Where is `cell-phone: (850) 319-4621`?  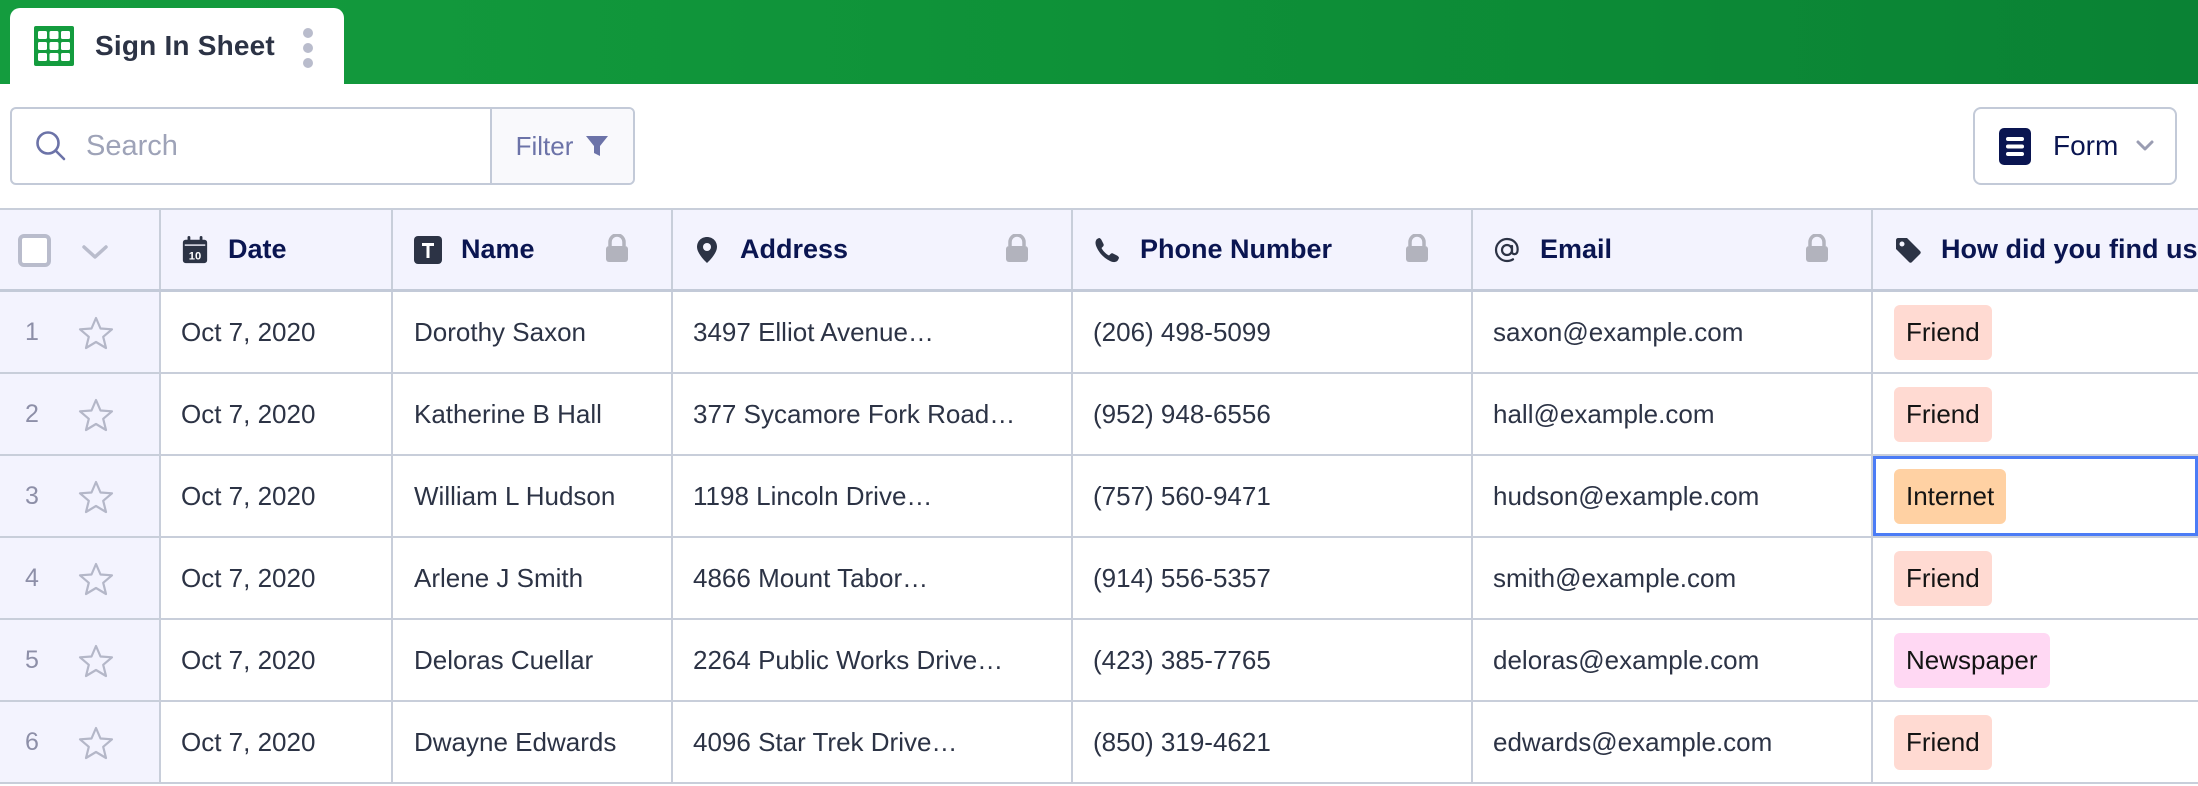 cell-phone: (850) 319-4621 is located at coordinates (1273, 742).